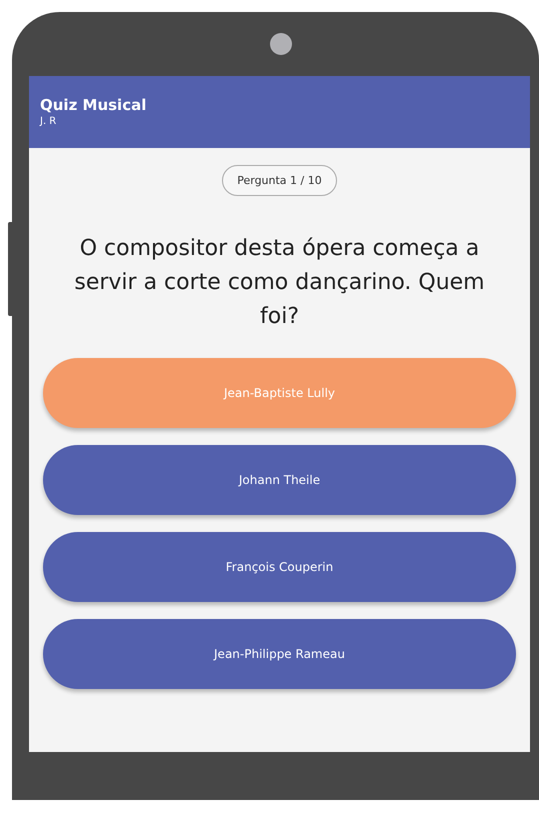  Describe the element at coordinates (279, 283) in the screenshot. I see `question-text: O compositor desta ópera começa a servir a corte como dançarino. Quem foi?` at that location.